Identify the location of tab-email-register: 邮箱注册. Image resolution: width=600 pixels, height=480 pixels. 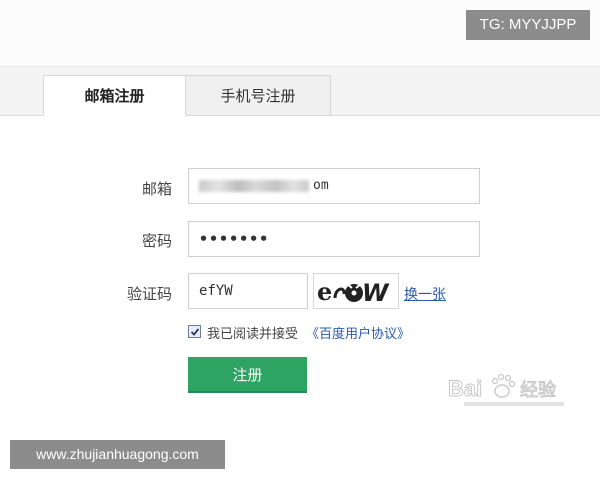
(114, 95).